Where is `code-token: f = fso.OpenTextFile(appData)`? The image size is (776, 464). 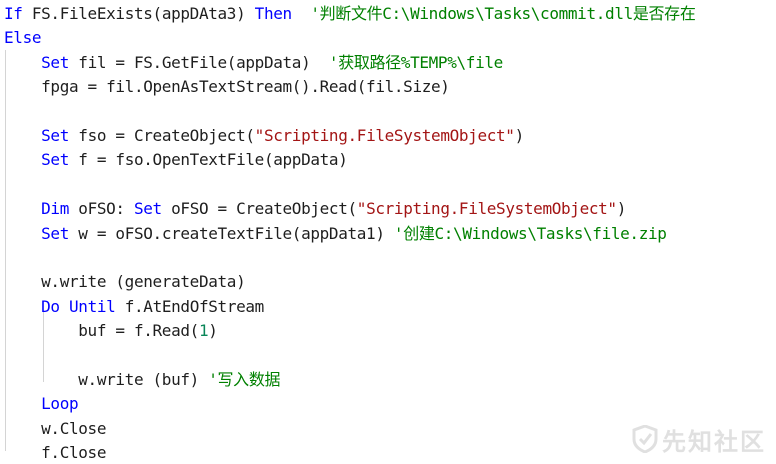 code-token: f = fso.OpenTextFile(appData) is located at coordinates (208, 160).